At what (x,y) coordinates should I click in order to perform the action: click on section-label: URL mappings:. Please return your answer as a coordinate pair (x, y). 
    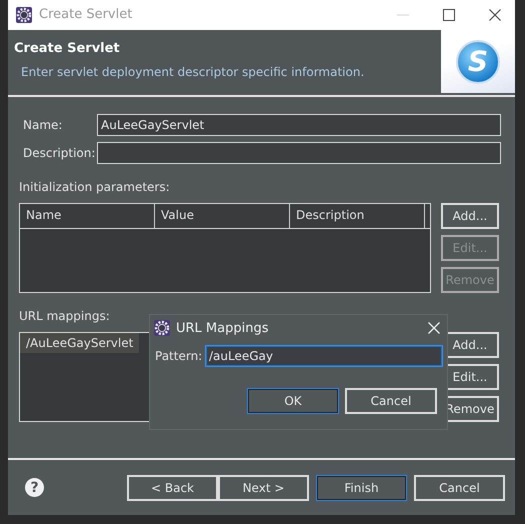
    Looking at the image, I should click on (65, 317).